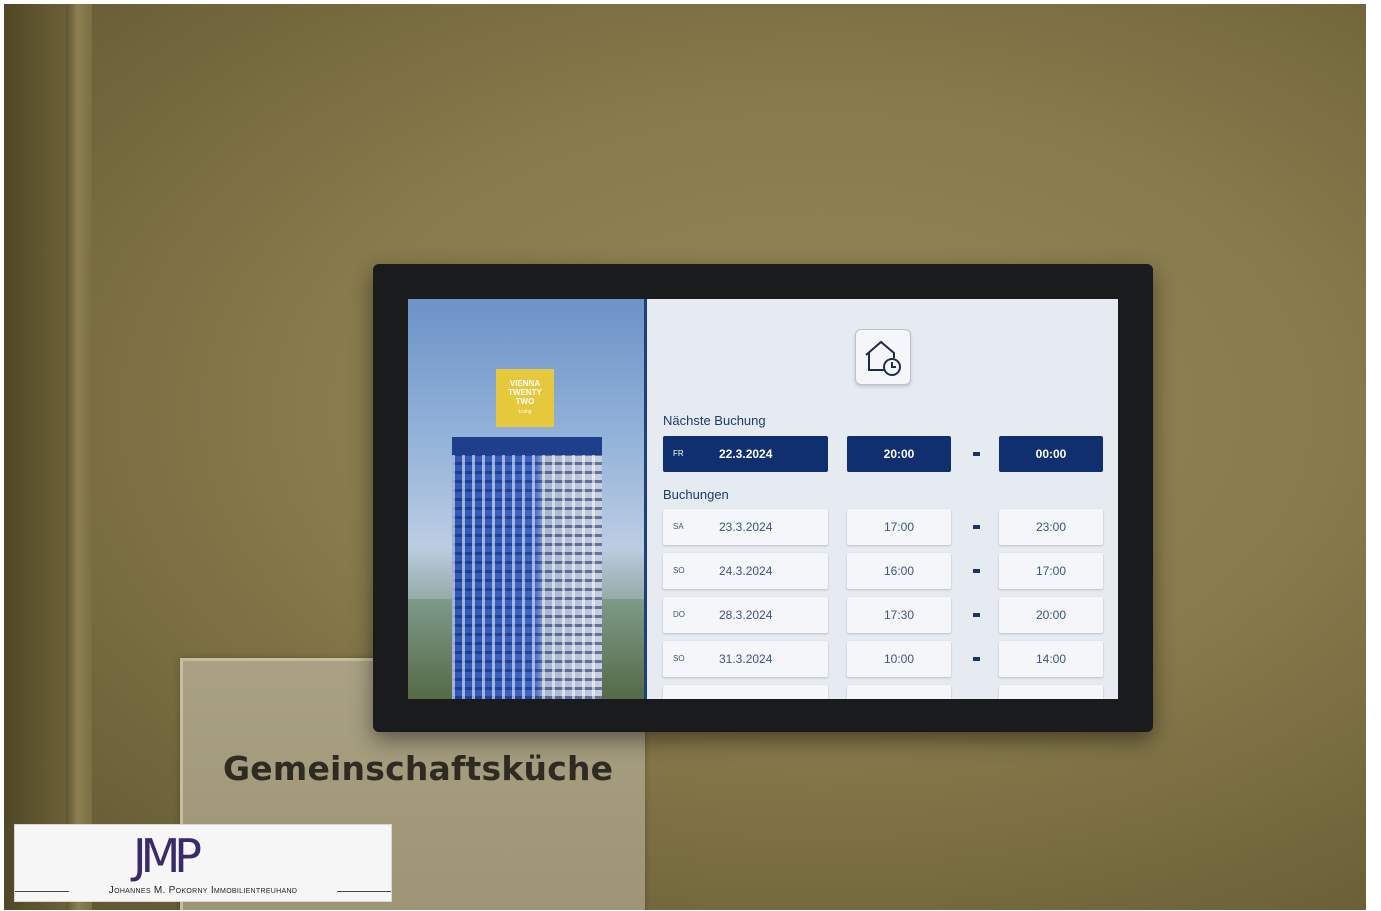 This screenshot has height=911, width=1381. I want to click on booking-end: 20:00, so click(1051, 615).